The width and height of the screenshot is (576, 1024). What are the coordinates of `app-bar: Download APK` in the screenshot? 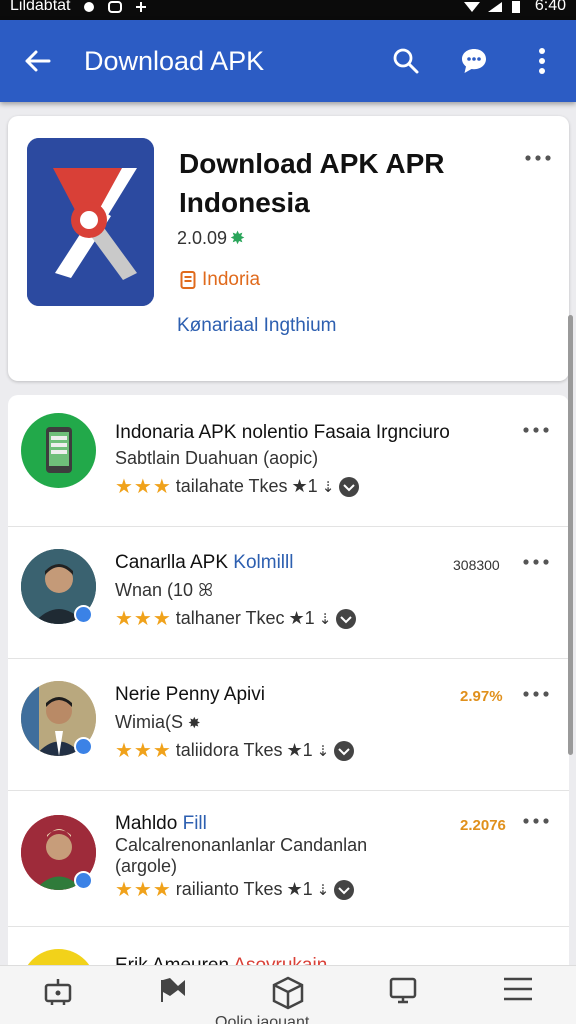 It's located at (288, 61).